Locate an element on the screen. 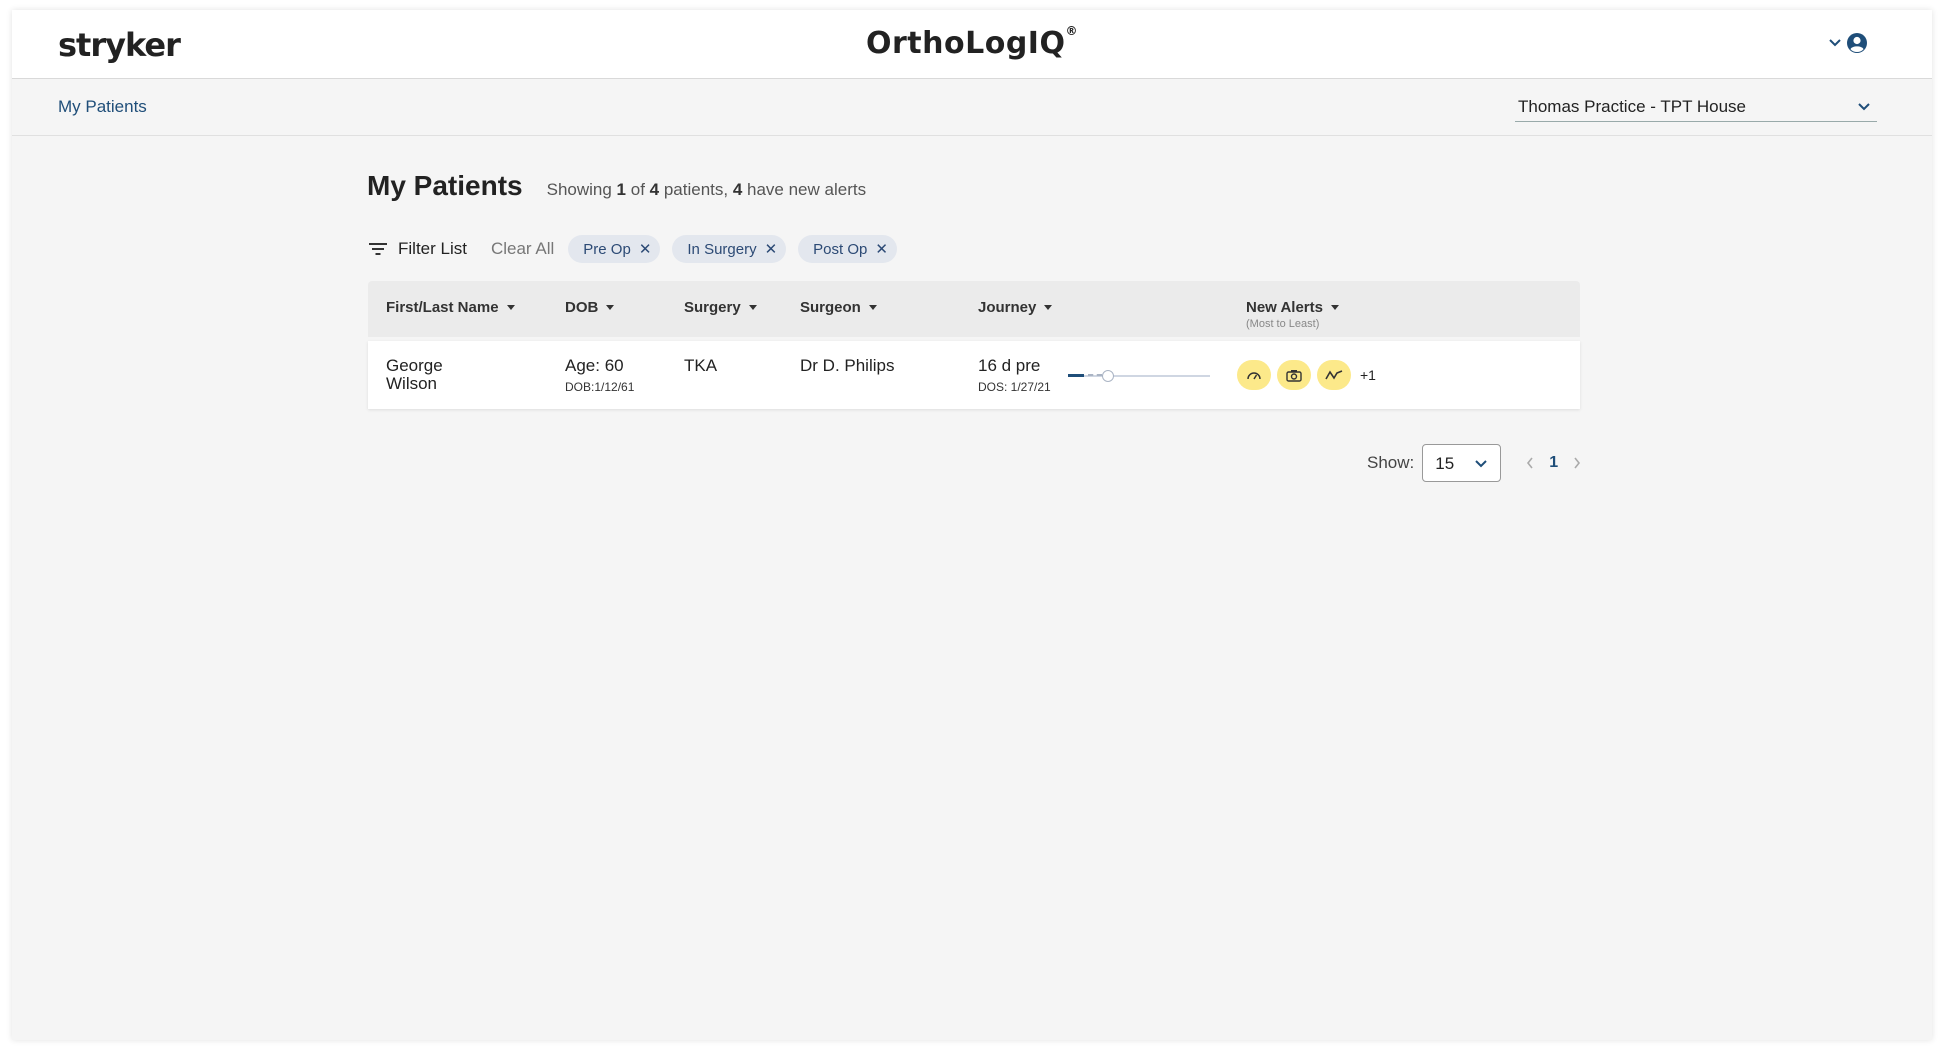 This screenshot has width=1944, height=1054. summary-of: of is located at coordinates (638, 189).